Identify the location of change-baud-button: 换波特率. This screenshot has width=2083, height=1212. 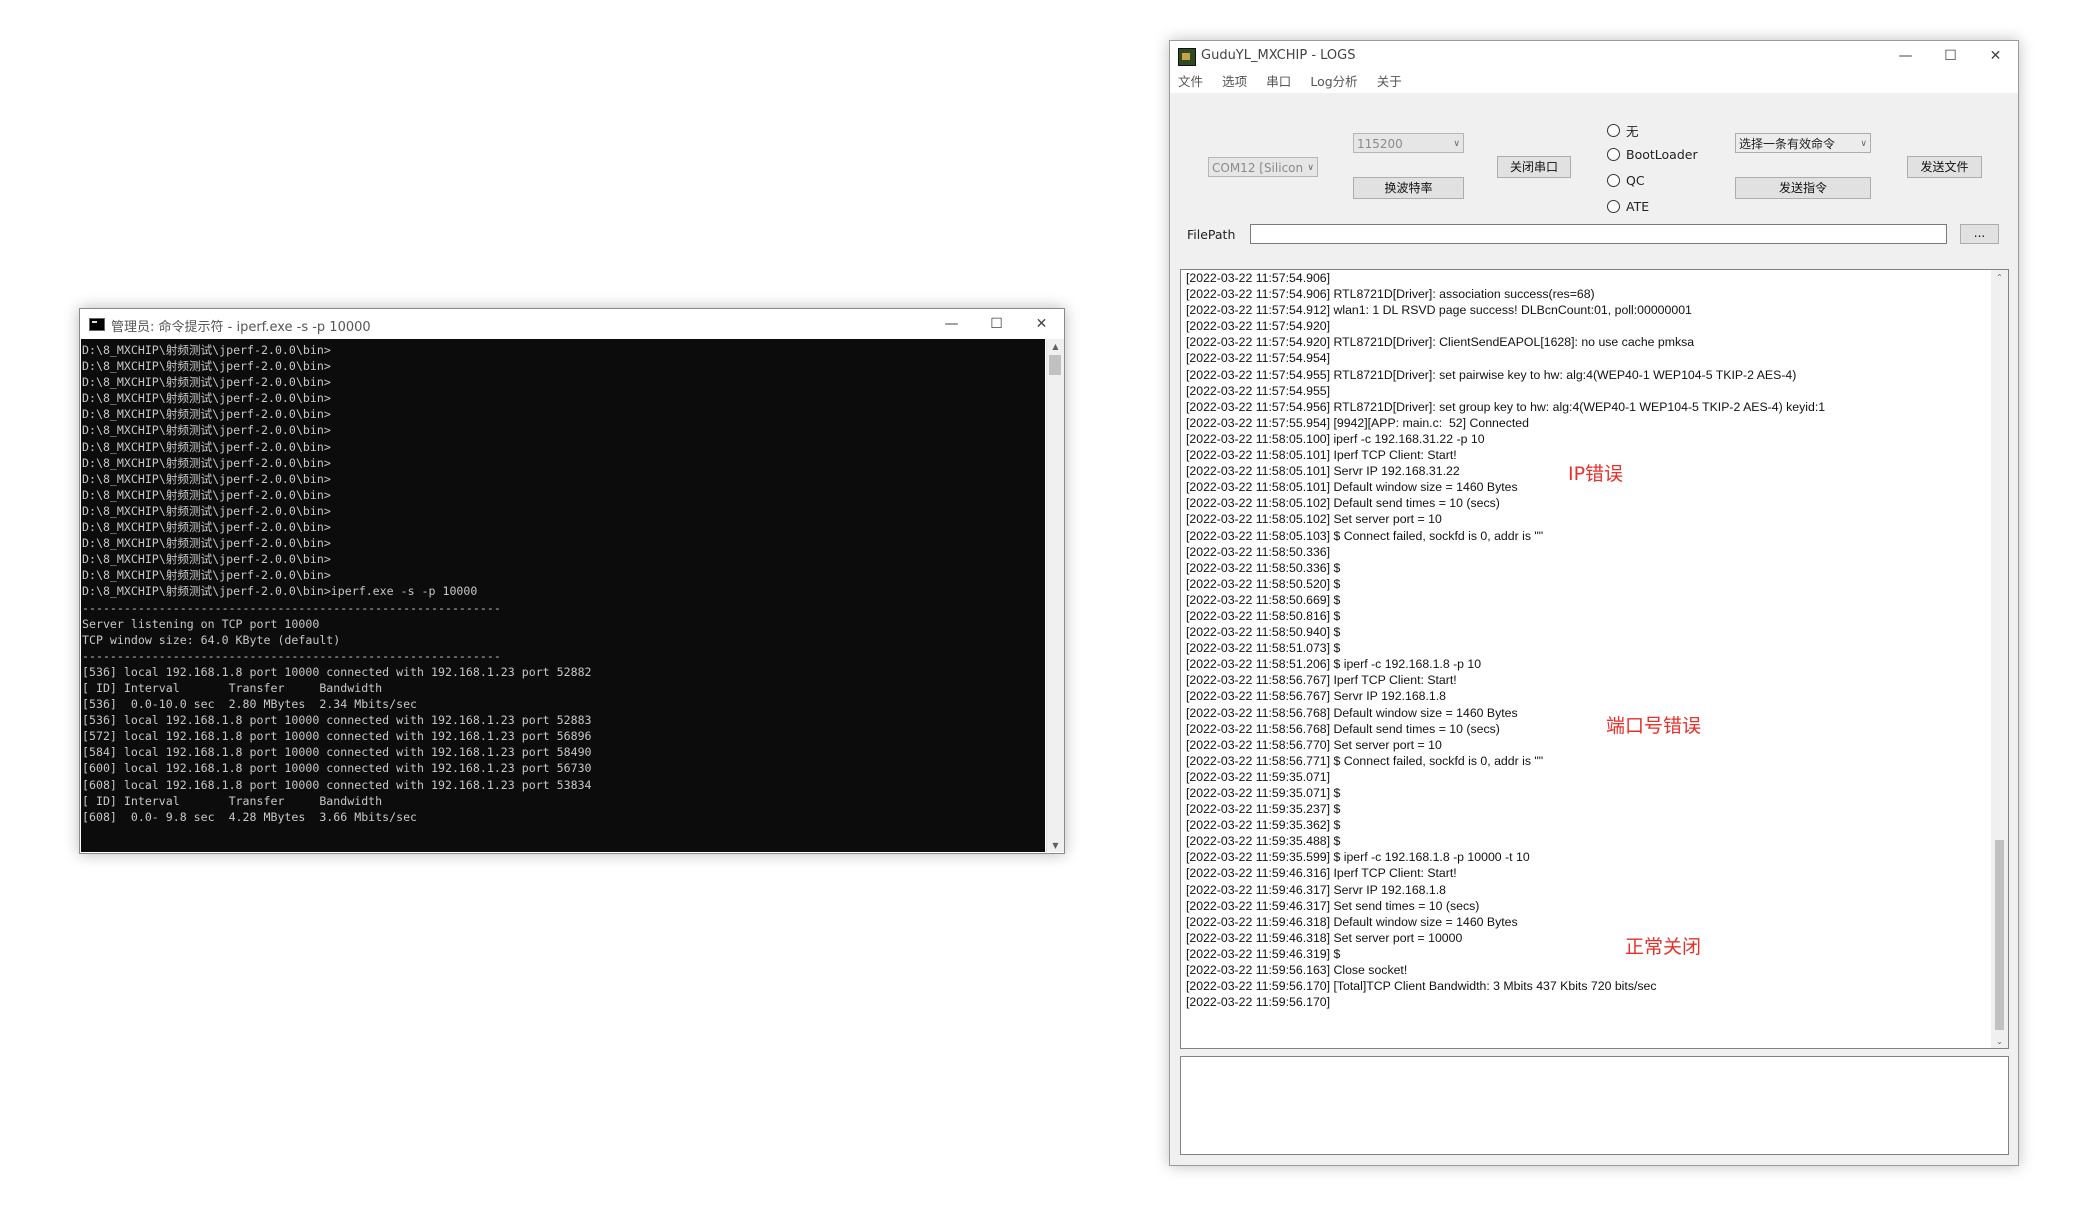
(1408, 188).